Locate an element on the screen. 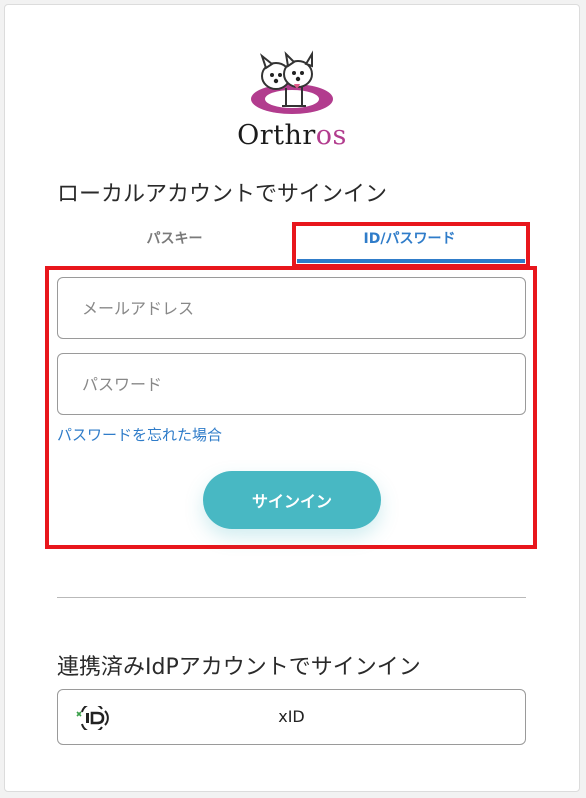 The width and height of the screenshot is (586, 798). orthros-logo: Orthros is located at coordinates (292, 103).